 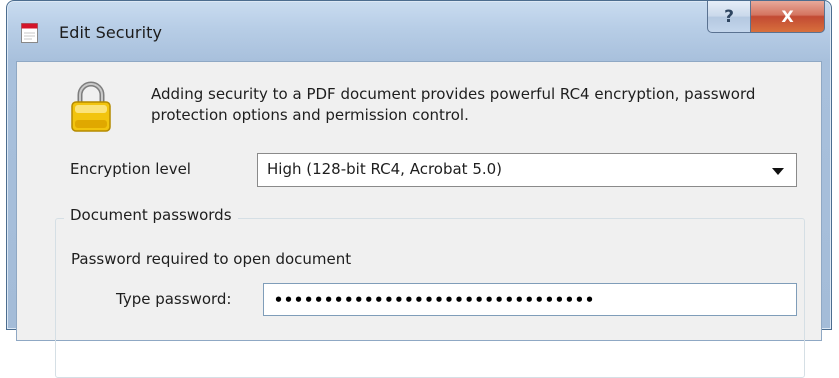 What do you see at coordinates (91, 106) in the screenshot?
I see `lock-icon` at bounding box center [91, 106].